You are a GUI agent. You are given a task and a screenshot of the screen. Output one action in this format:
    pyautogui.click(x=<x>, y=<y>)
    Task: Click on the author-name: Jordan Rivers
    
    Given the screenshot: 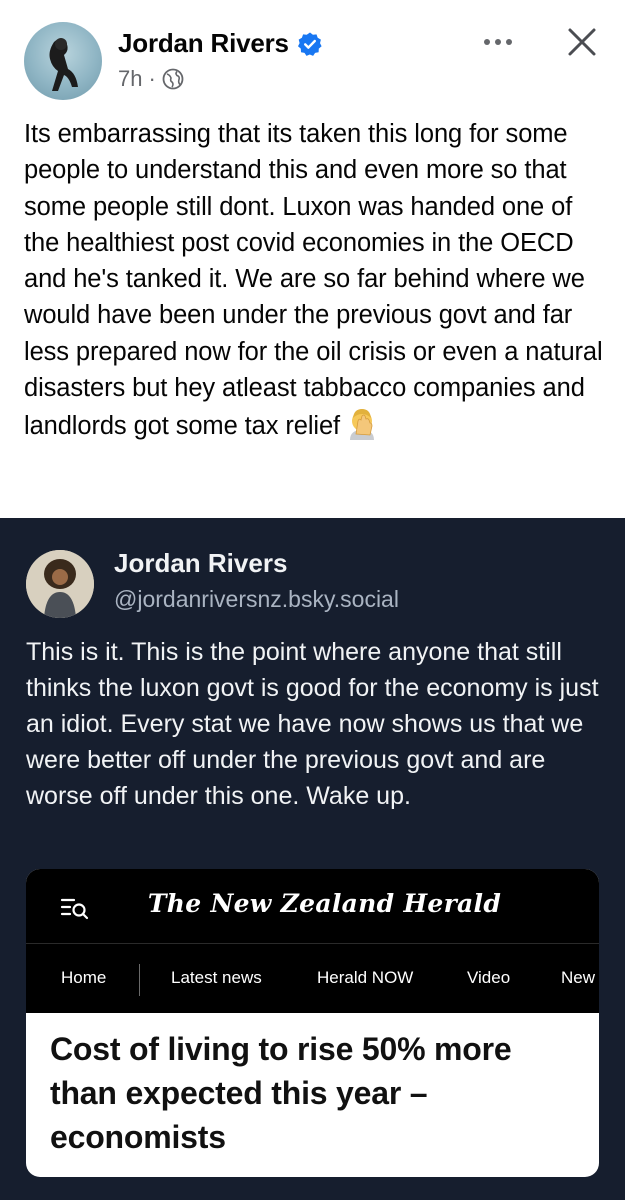 What is the action you would take?
    pyautogui.click(x=203, y=43)
    